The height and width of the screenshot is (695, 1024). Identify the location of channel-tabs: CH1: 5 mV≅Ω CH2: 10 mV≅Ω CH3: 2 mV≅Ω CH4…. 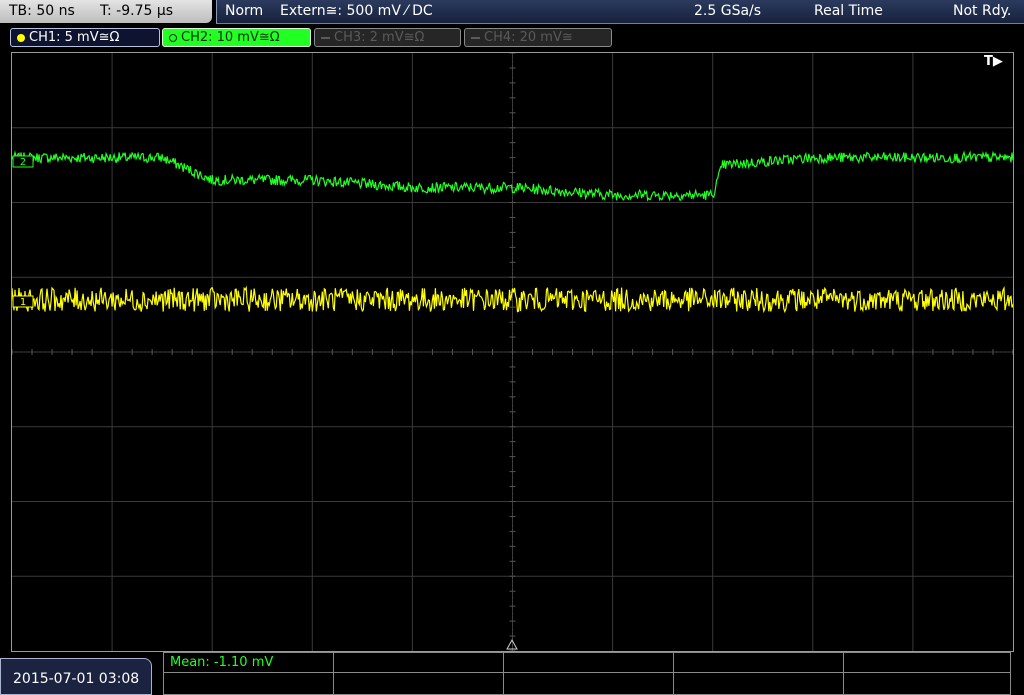
(512, 37).